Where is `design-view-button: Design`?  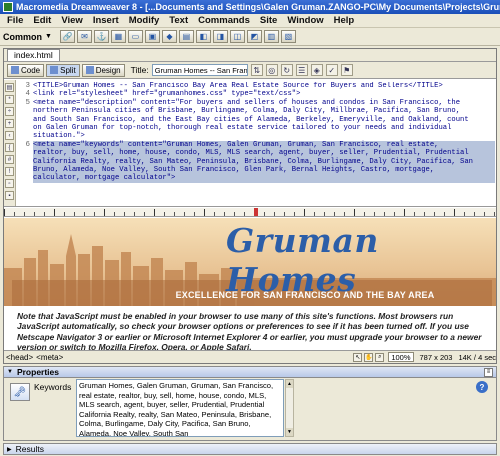 design-view-button: Design is located at coordinates (103, 70).